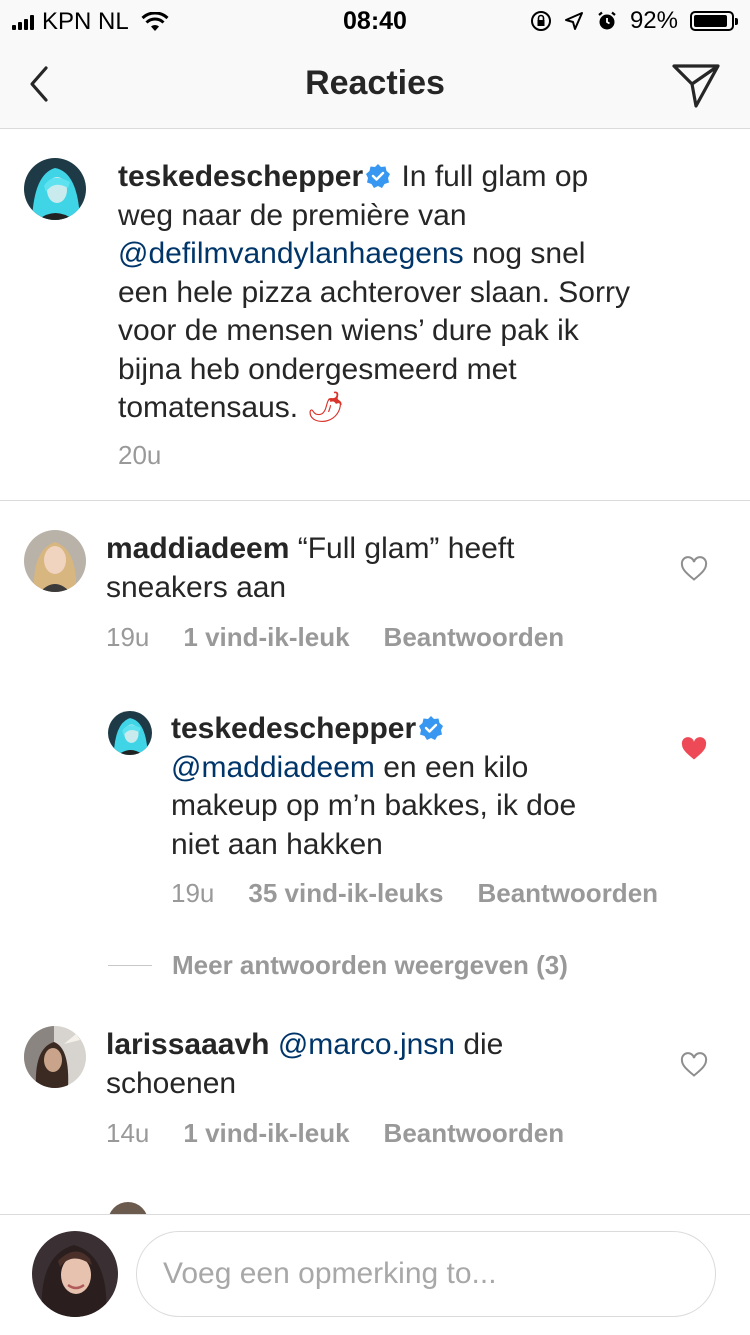 The height and width of the screenshot is (1335, 750). Describe the element at coordinates (130, 733) in the screenshot. I see `reply-avatar` at that location.